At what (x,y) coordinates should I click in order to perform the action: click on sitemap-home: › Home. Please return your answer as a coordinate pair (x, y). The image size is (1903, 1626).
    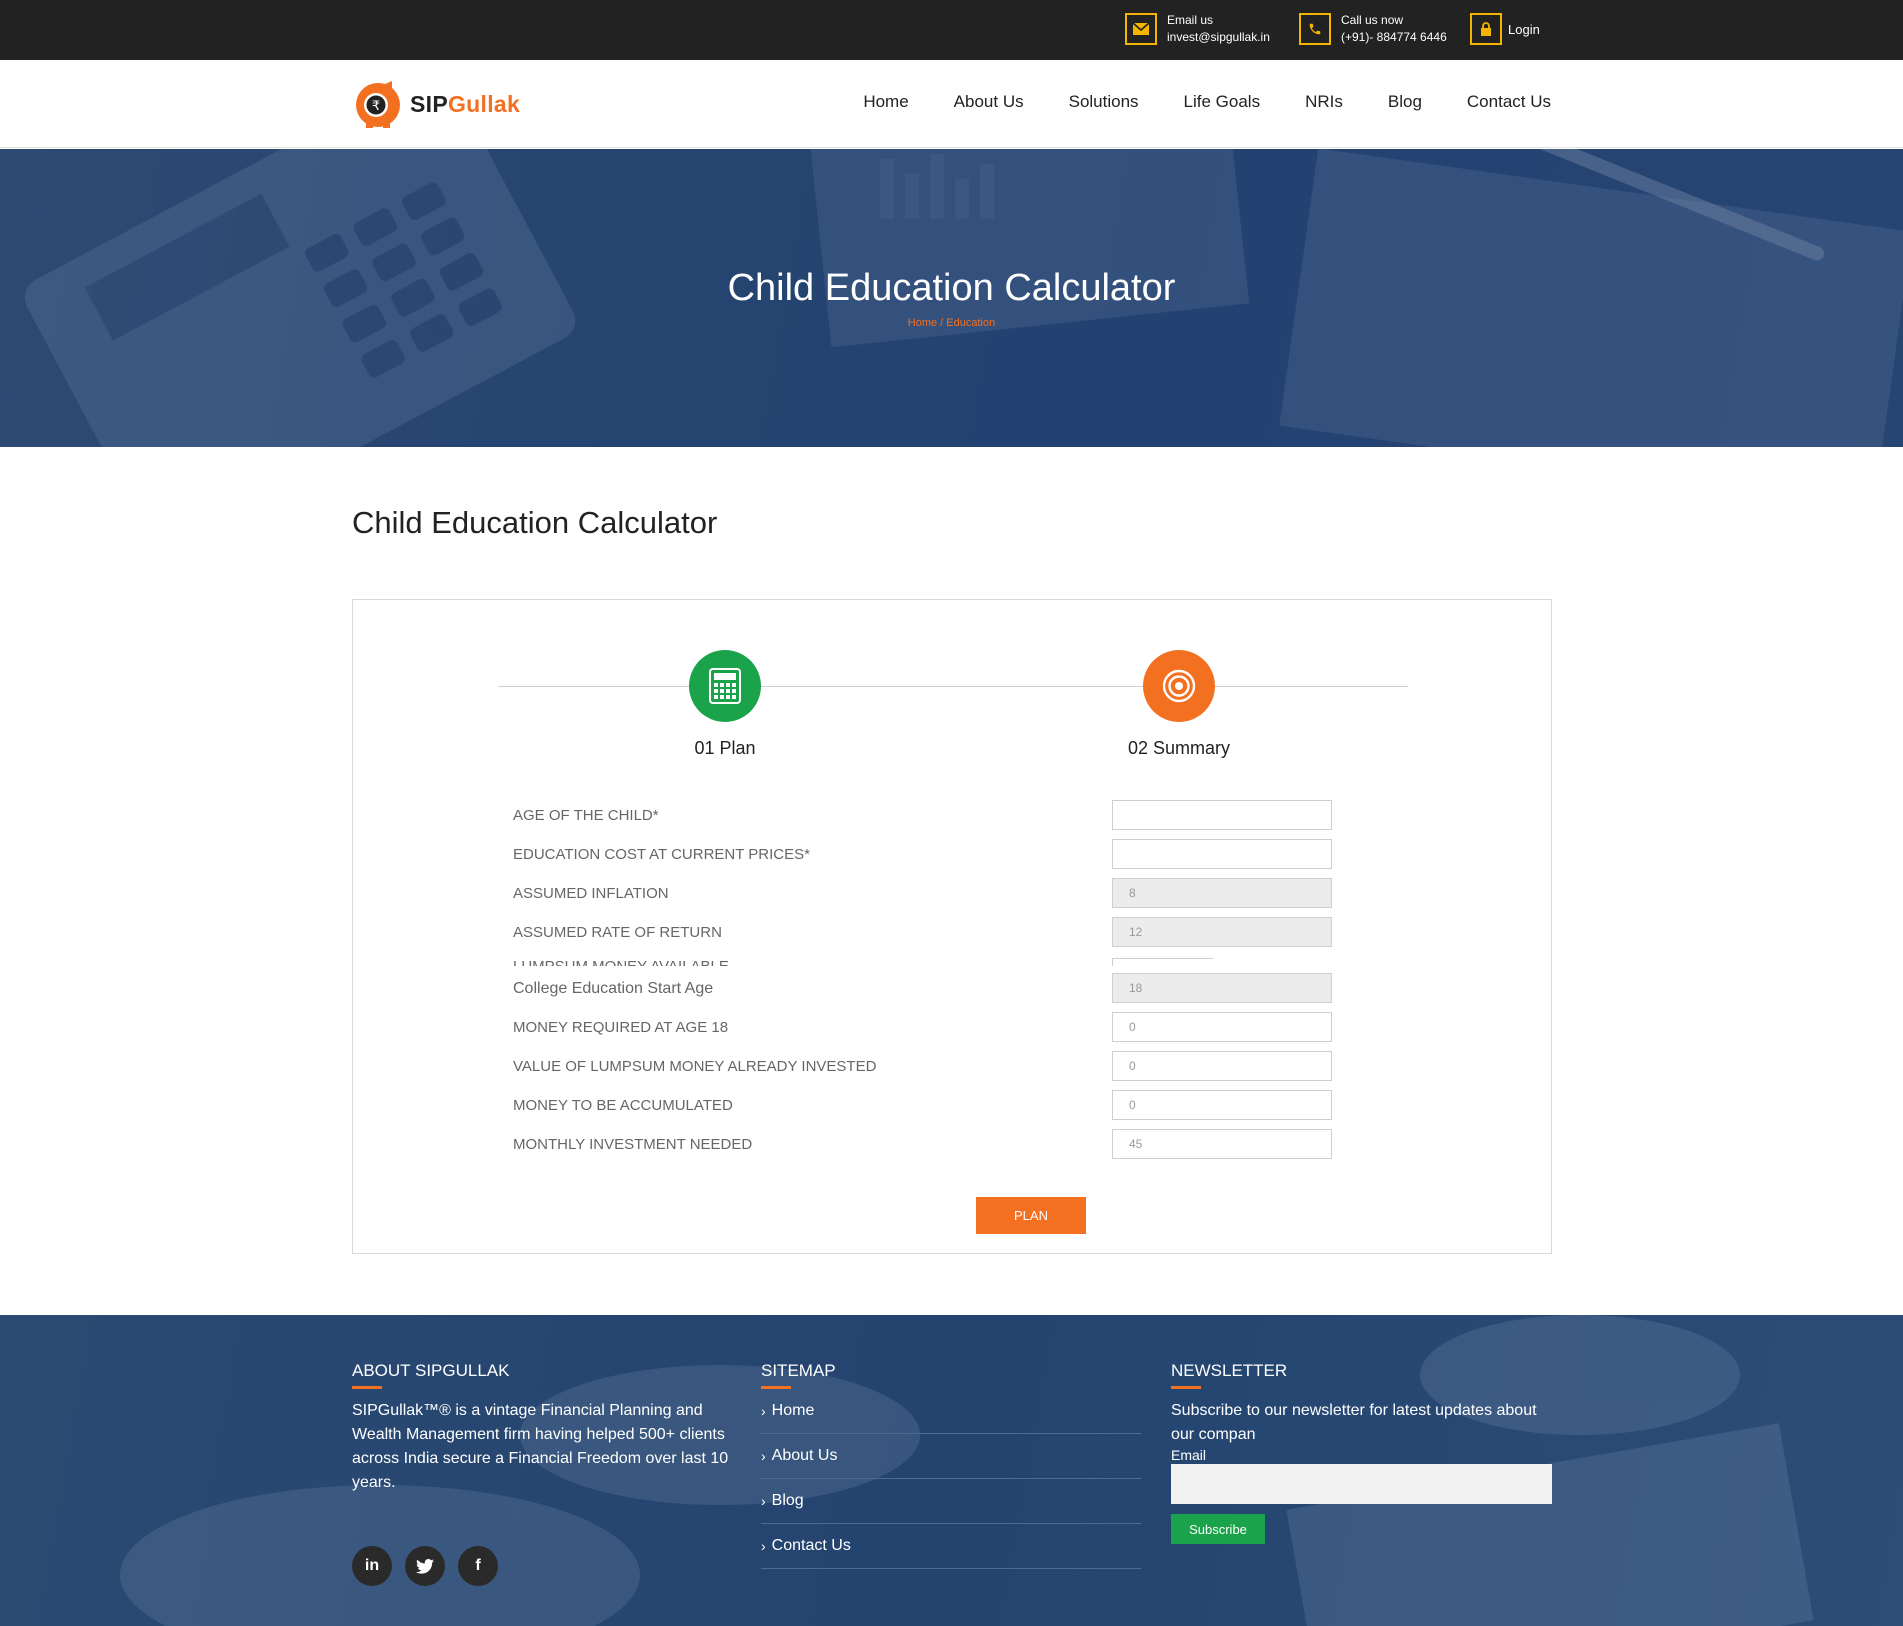
    Looking at the image, I should click on (951, 1411).